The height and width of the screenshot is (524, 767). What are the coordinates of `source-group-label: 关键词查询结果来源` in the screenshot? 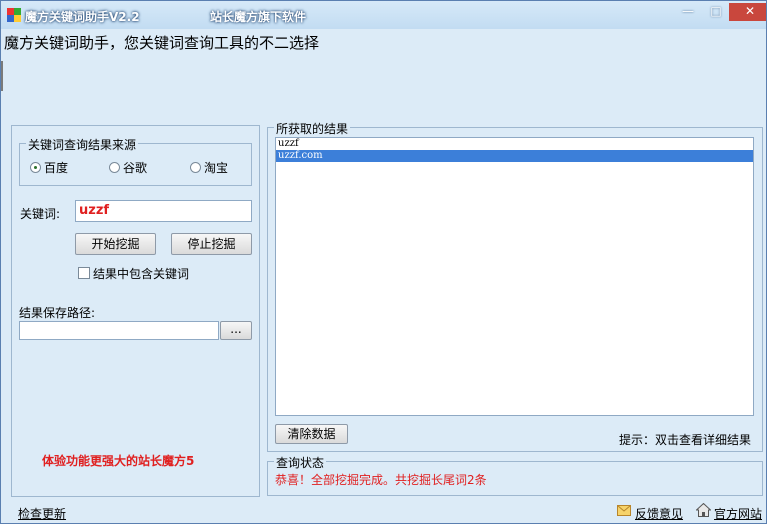 It's located at (82, 144).